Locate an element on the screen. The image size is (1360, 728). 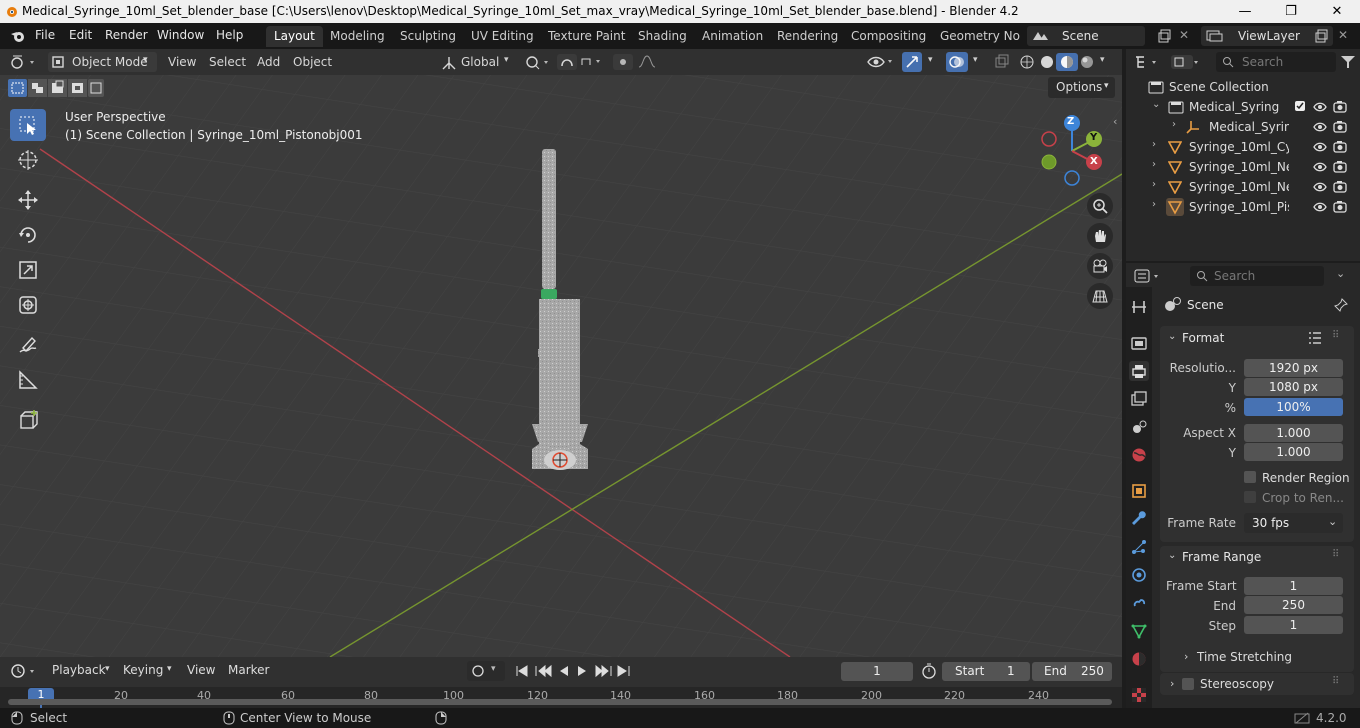
frame-start-field: 1 is located at coordinates (1293, 586).